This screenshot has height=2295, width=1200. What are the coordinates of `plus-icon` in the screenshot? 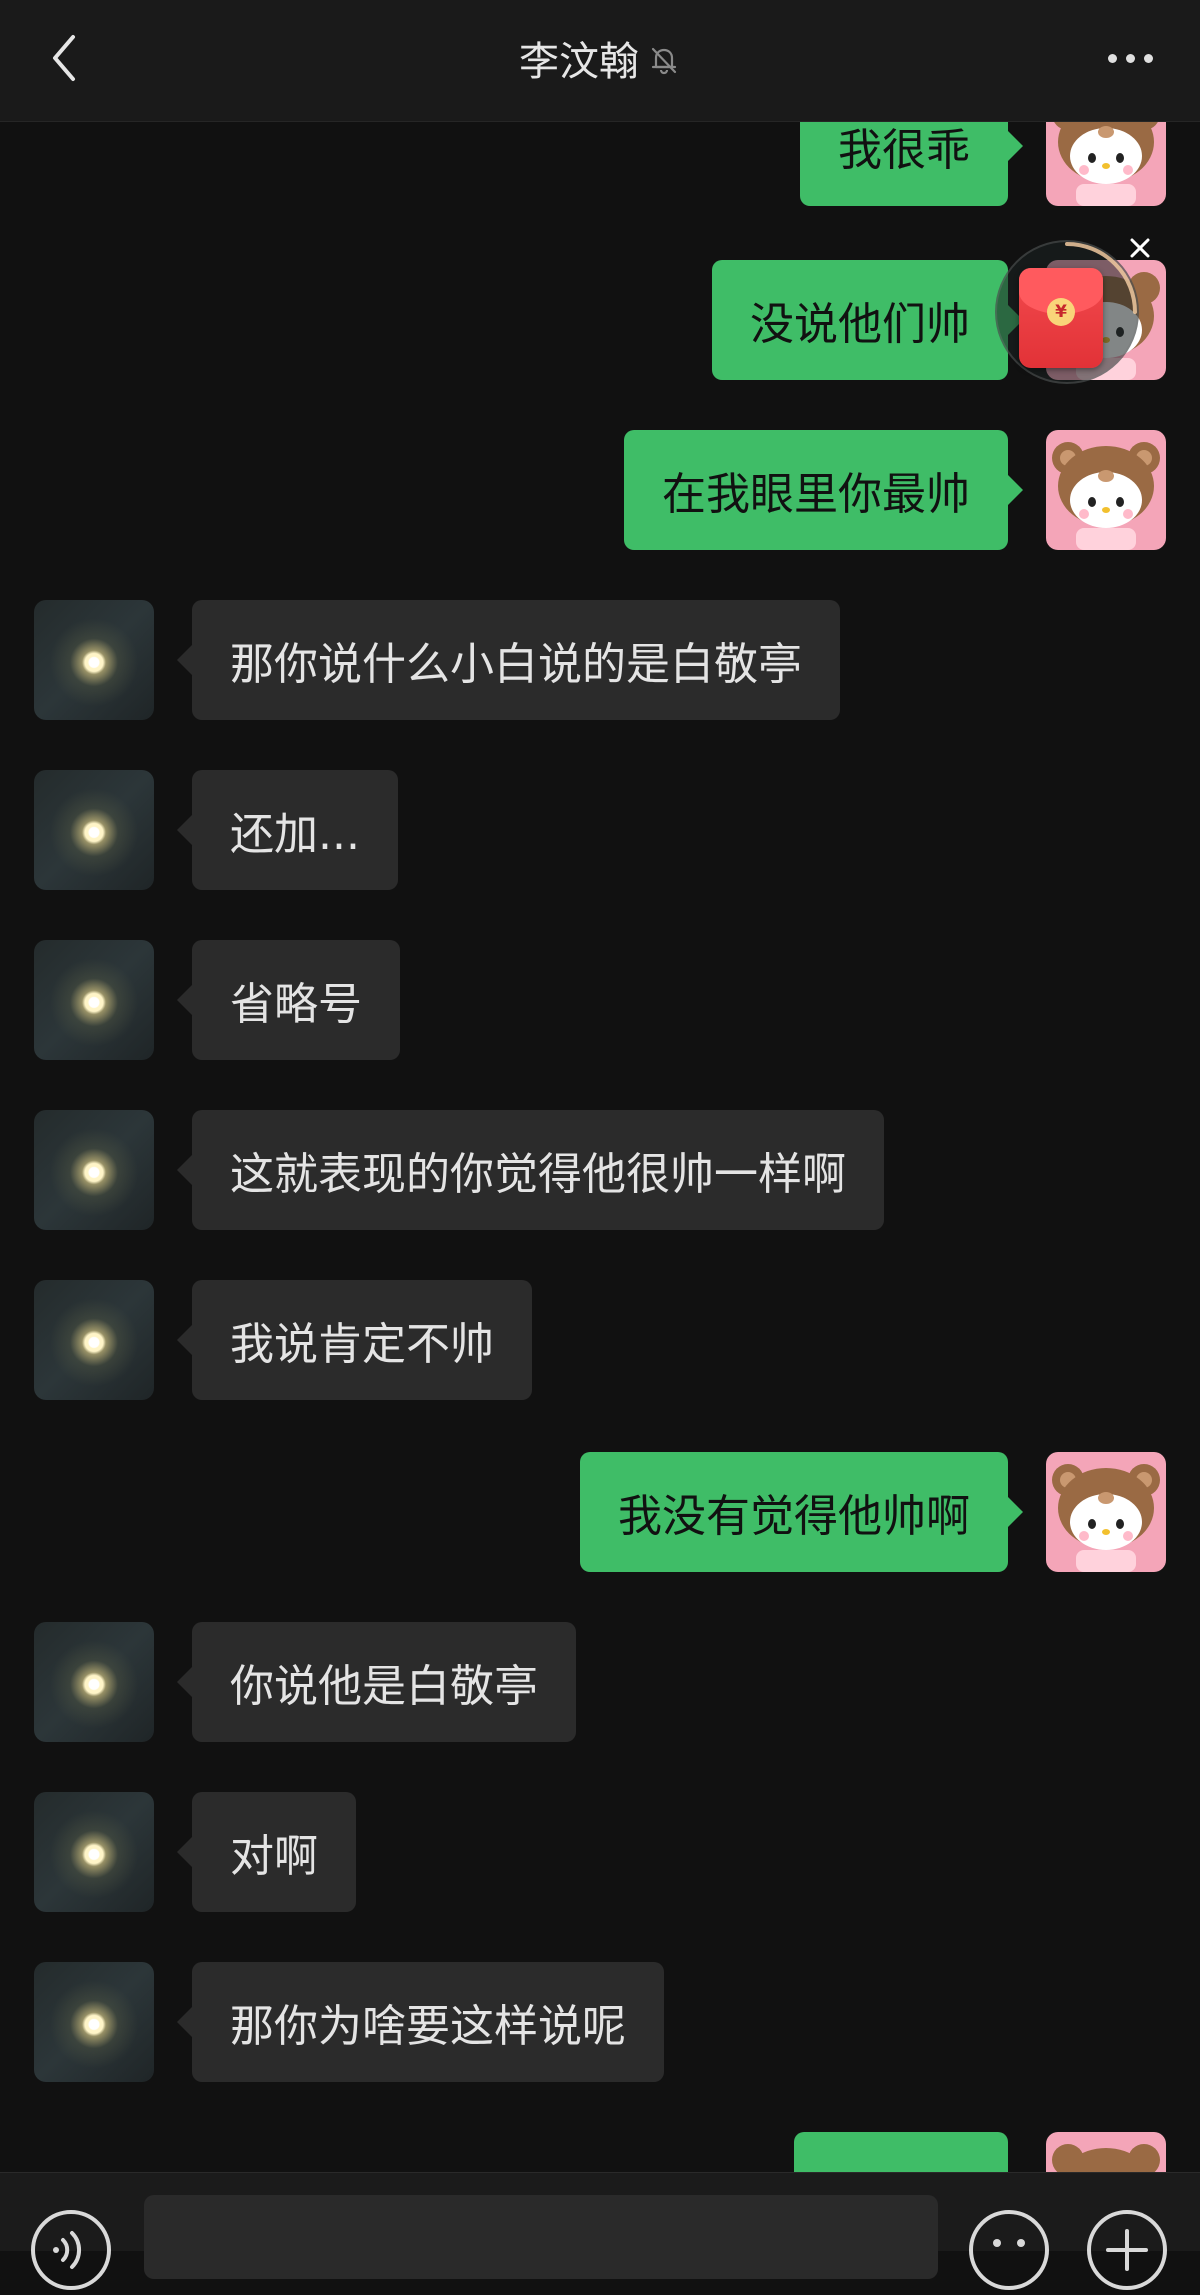 It's located at (1127, 2250).